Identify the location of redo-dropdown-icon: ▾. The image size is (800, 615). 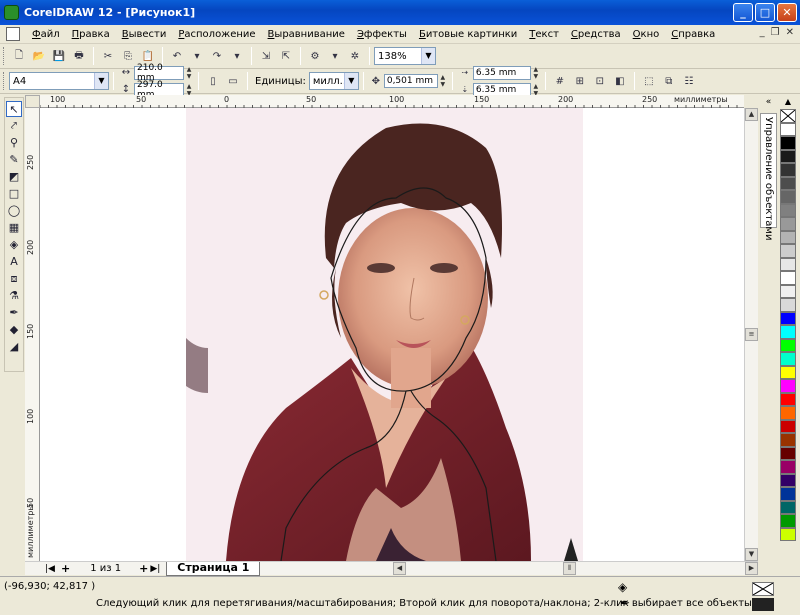
(237, 56).